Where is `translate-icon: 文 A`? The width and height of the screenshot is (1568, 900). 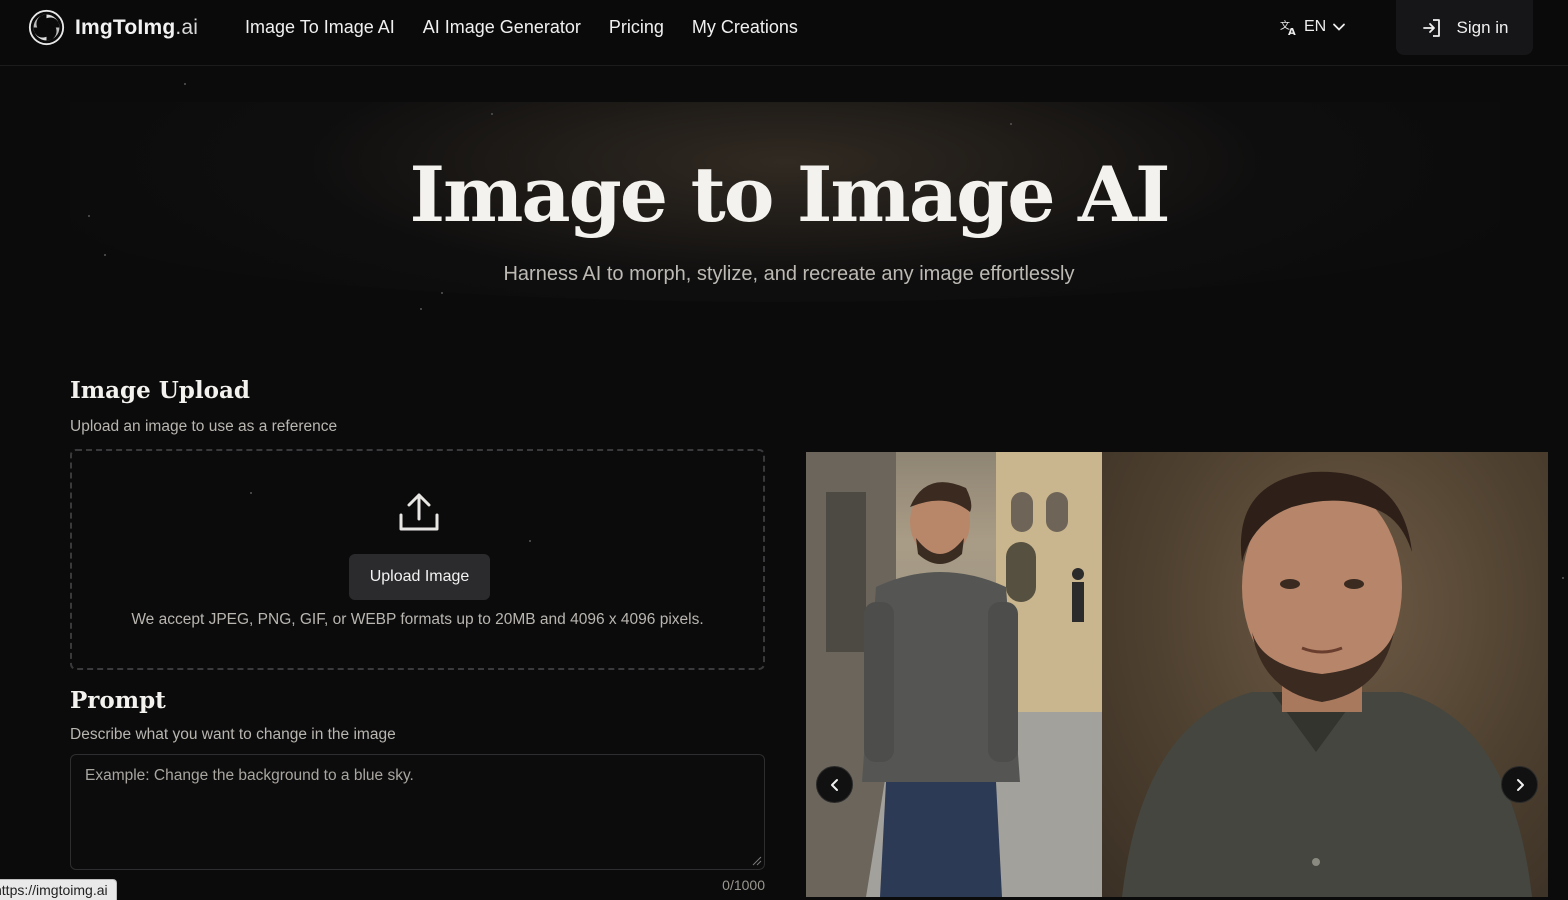 translate-icon: 文 A is located at coordinates (1288, 27).